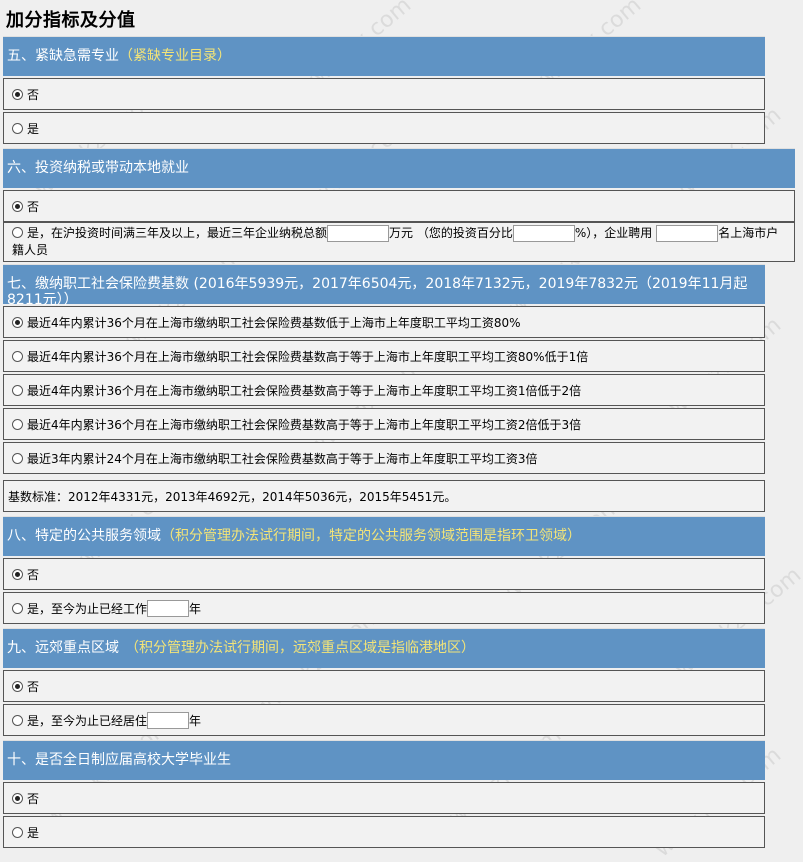  I want to click on investment-percent-input, so click(543, 233).